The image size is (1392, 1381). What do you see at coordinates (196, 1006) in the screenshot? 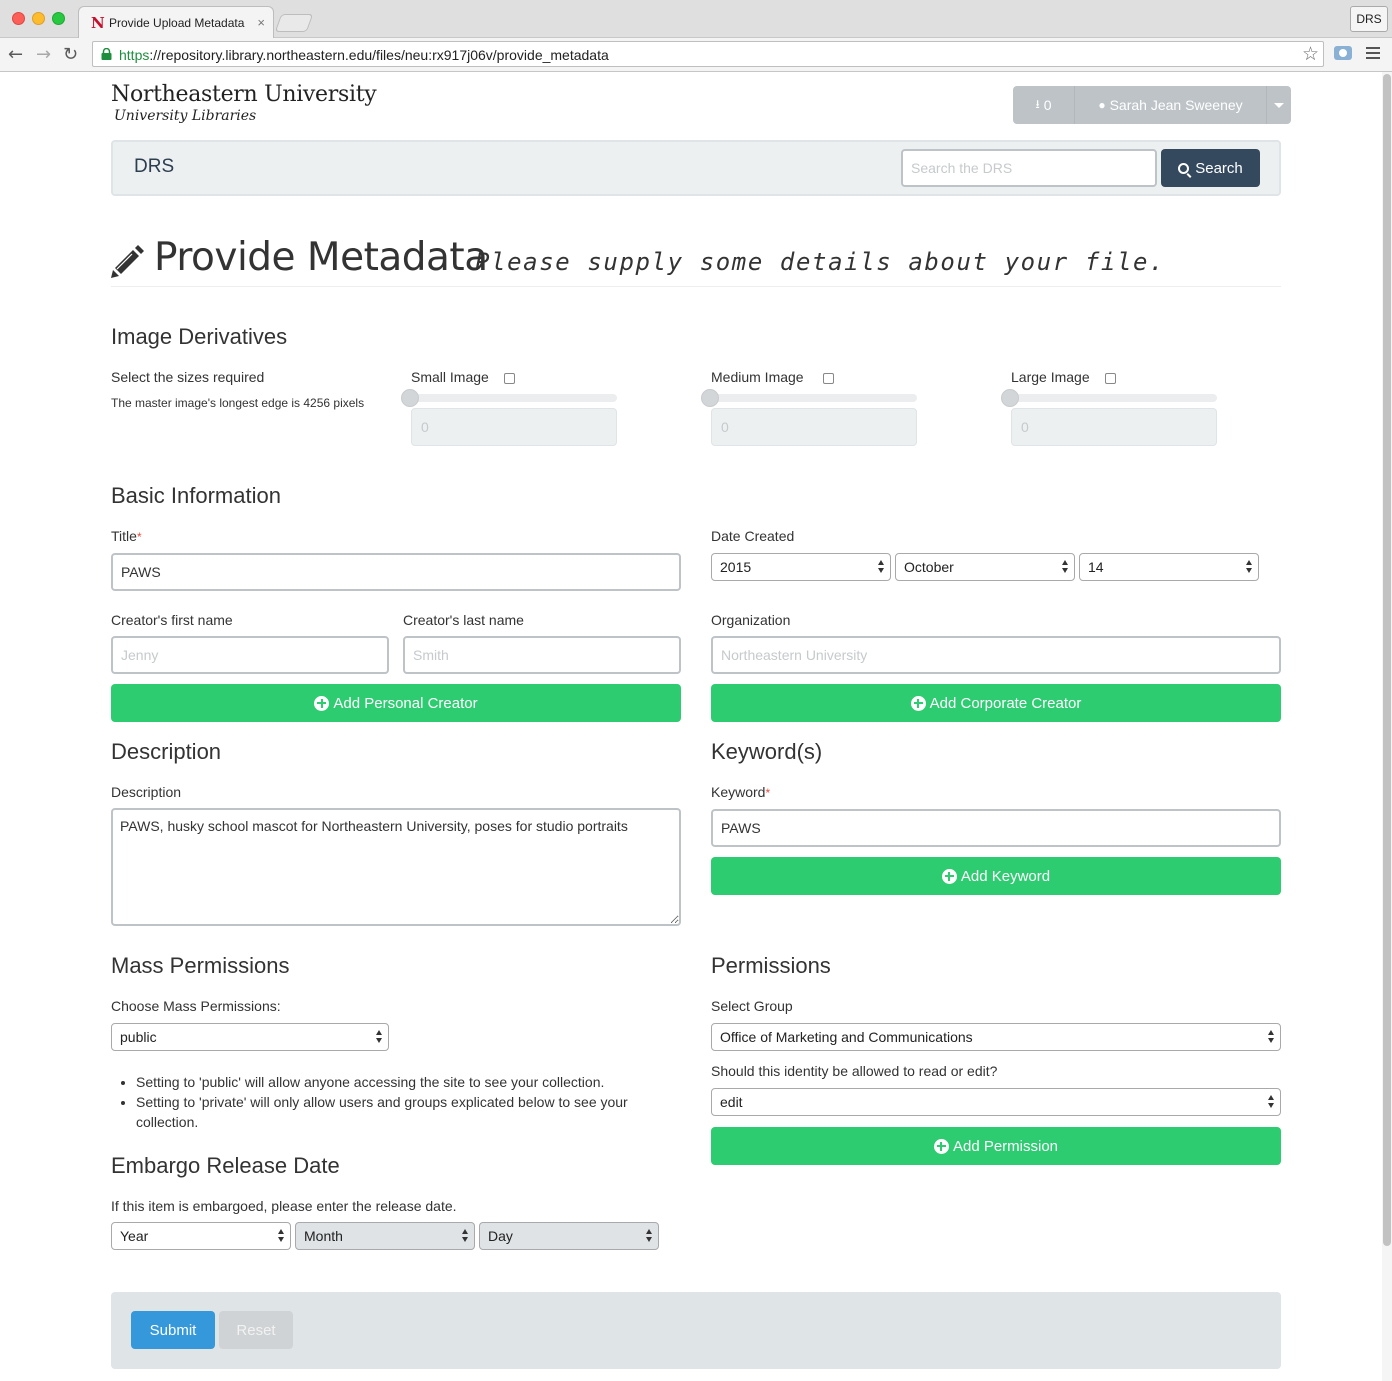
I see `mass-permissions-label: Choose Mass Permissions:` at bounding box center [196, 1006].